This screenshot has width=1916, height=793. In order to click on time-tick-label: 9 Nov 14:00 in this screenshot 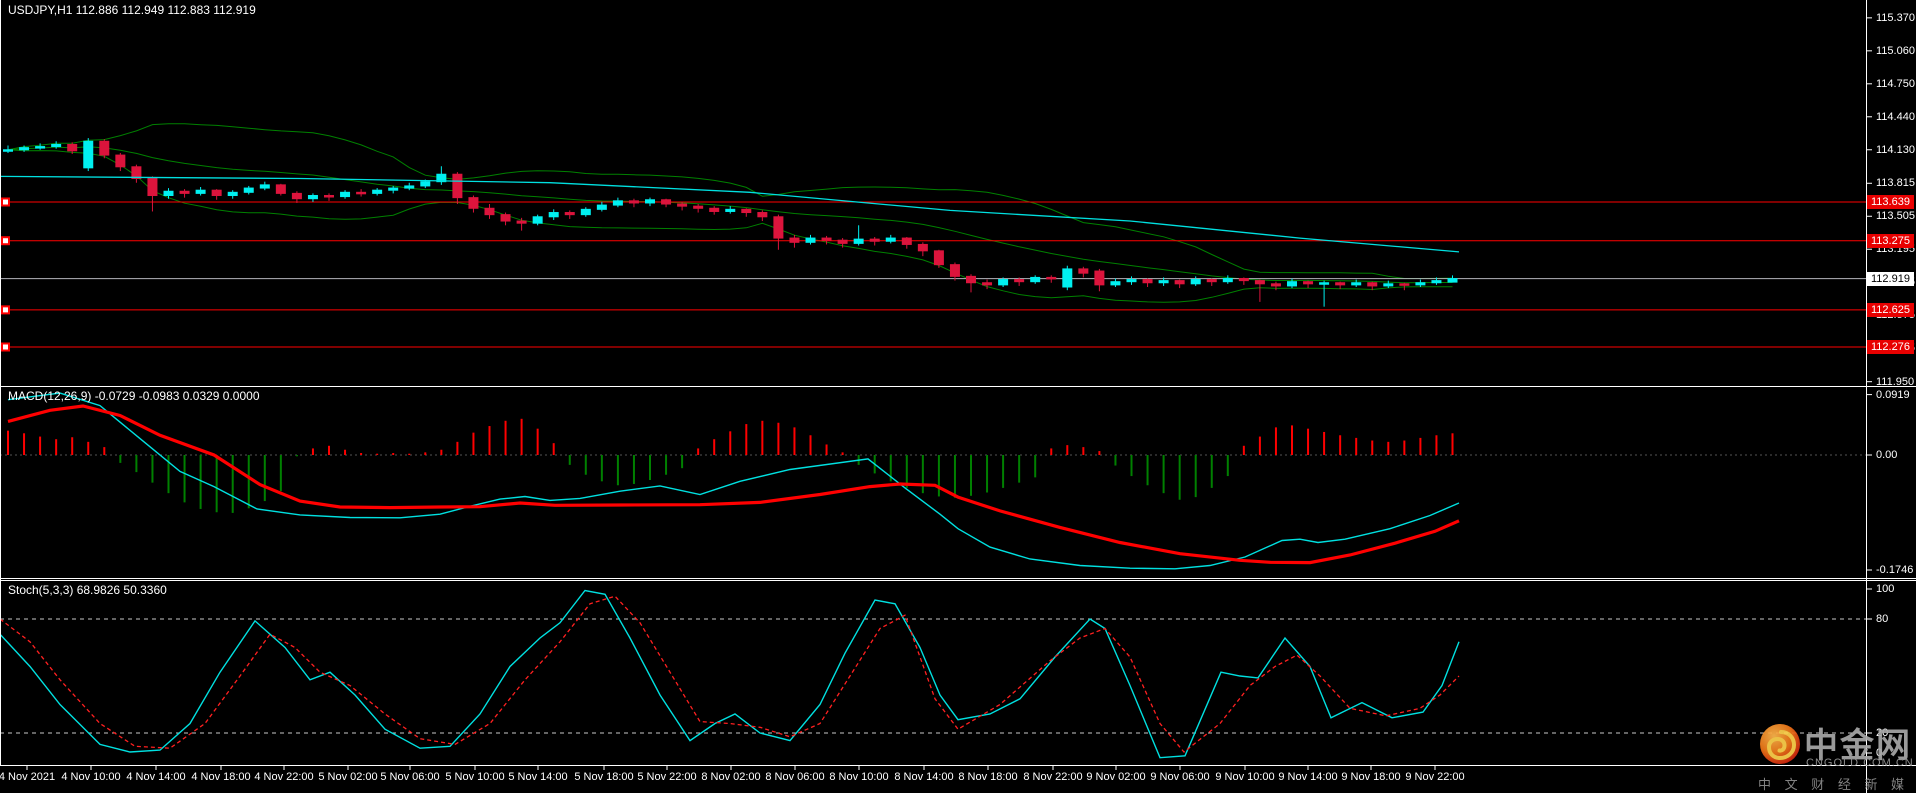, I will do `click(1308, 777)`.